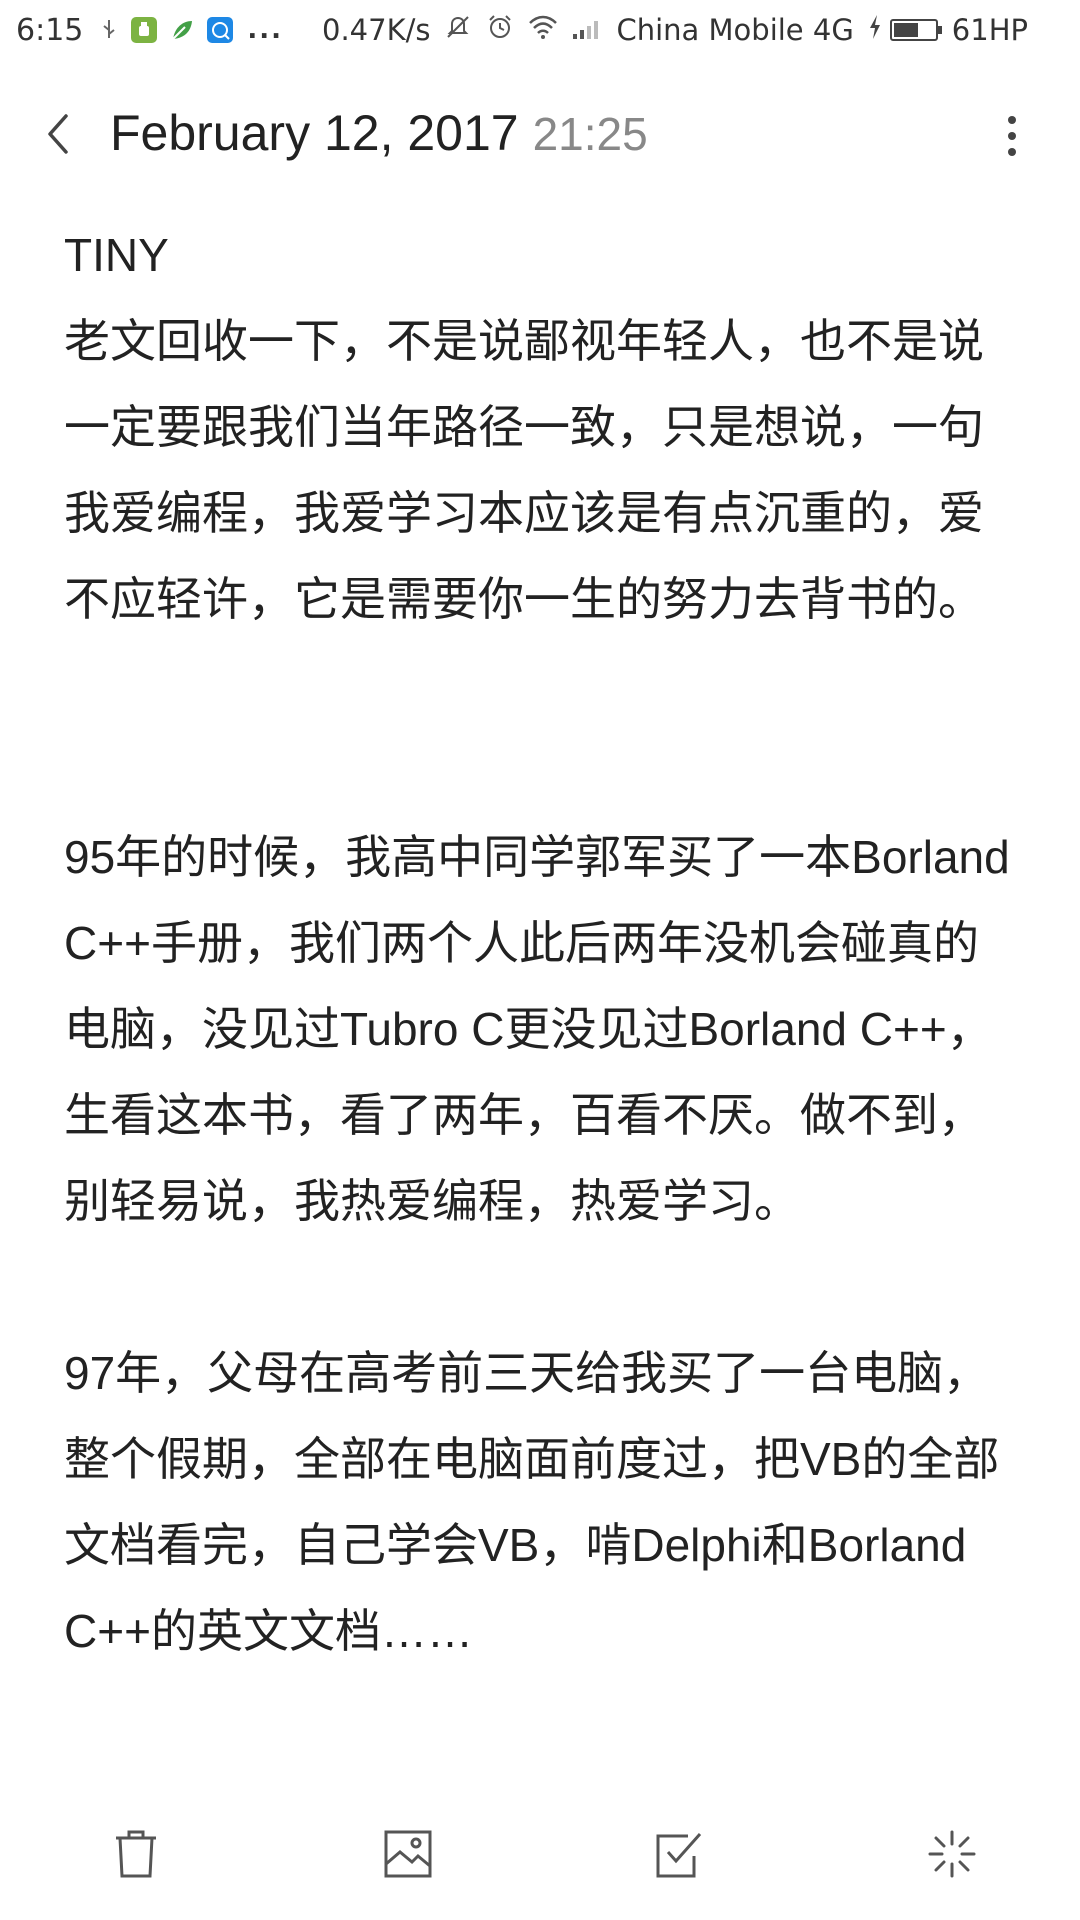 The image size is (1080, 1920). What do you see at coordinates (458, 30) in the screenshot?
I see `mute-icon` at bounding box center [458, 30].